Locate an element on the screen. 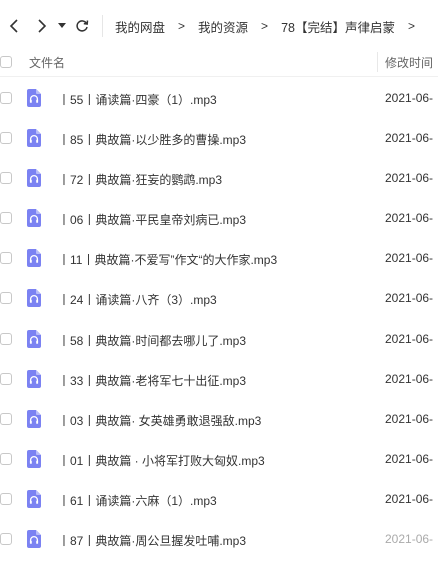 The image size is (438, 574). file-name: 丨33丨典故篇·老将军七十出征.mp3 is located at coordinates (152, 380).